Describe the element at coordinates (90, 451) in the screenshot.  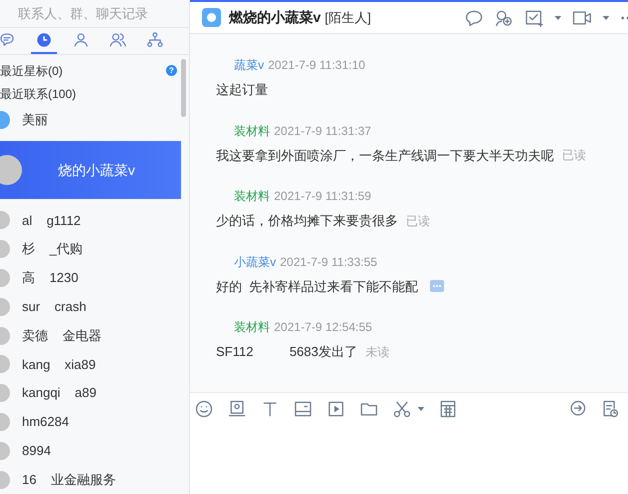
I see `contact-item: 8994` at that location.